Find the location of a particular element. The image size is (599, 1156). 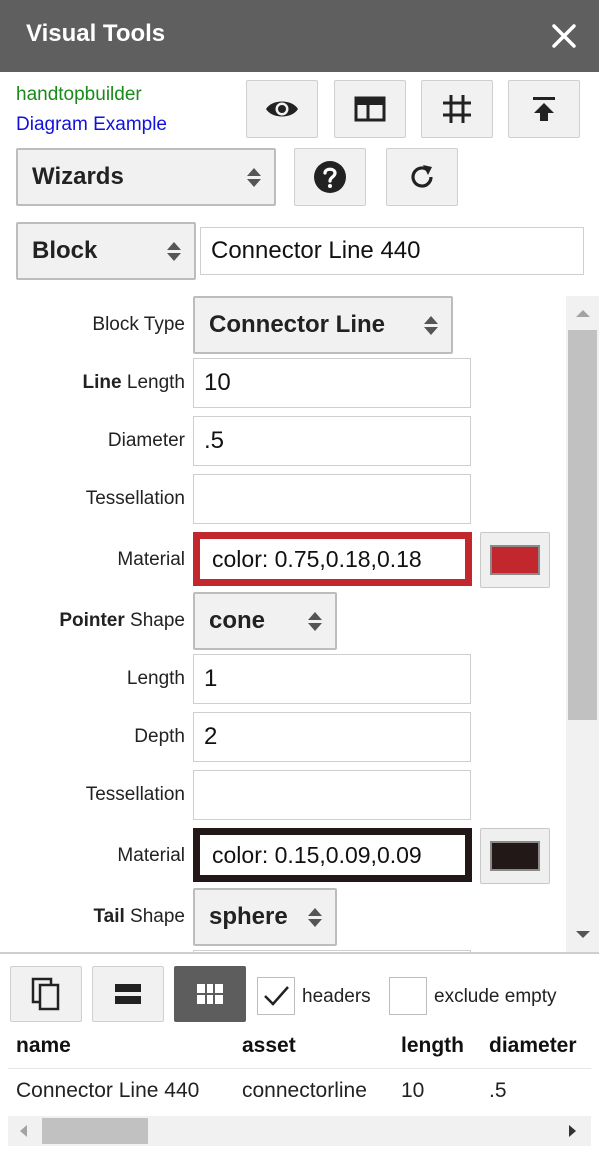

exclude-empty-checkbox-label: exclude empty is located at coordinates (495, 996).